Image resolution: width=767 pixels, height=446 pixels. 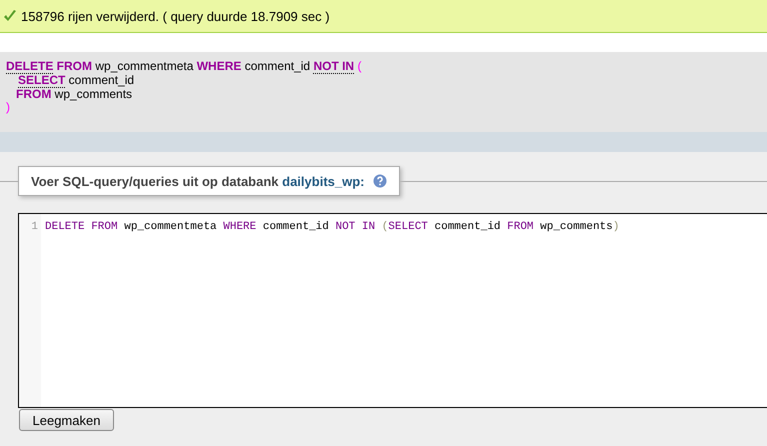 What do you see at coordinates (379, 181) in the screenshot?
I see `help-icon` at bounding box center [379, 181].